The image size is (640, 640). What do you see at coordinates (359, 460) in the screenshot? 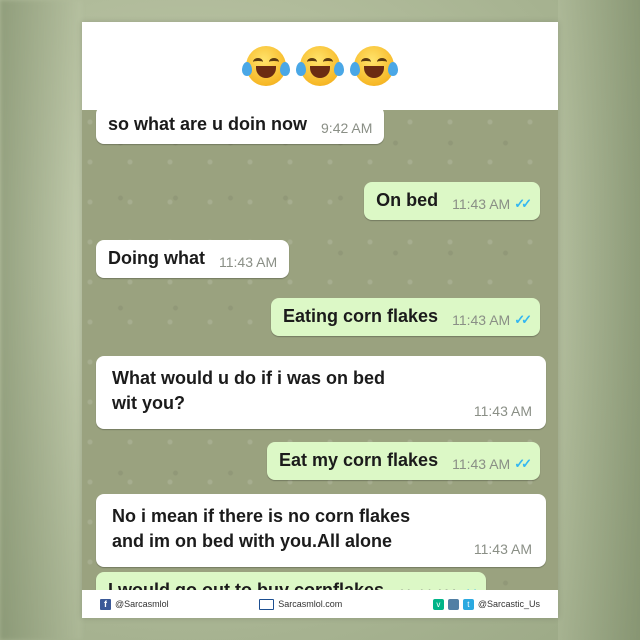
I see `message-text: Eat my corn flakes` at bounding box center [359, 460].